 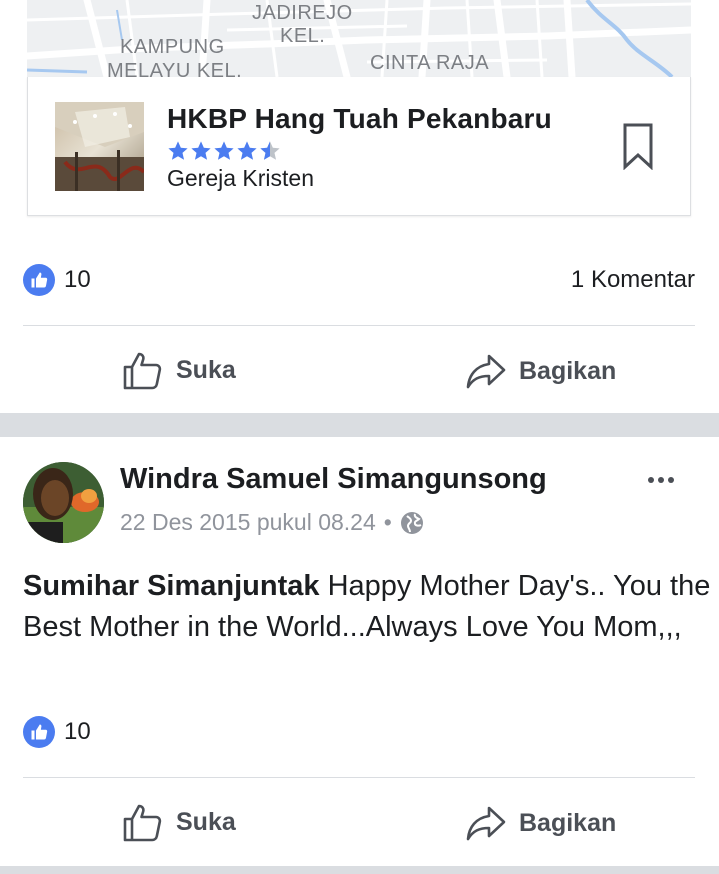 What do you see at coordinates (171, 586) in the screenshot?
I see `tagged-user: Sumihar Simanjuntak` at bounding box center [171, 586].